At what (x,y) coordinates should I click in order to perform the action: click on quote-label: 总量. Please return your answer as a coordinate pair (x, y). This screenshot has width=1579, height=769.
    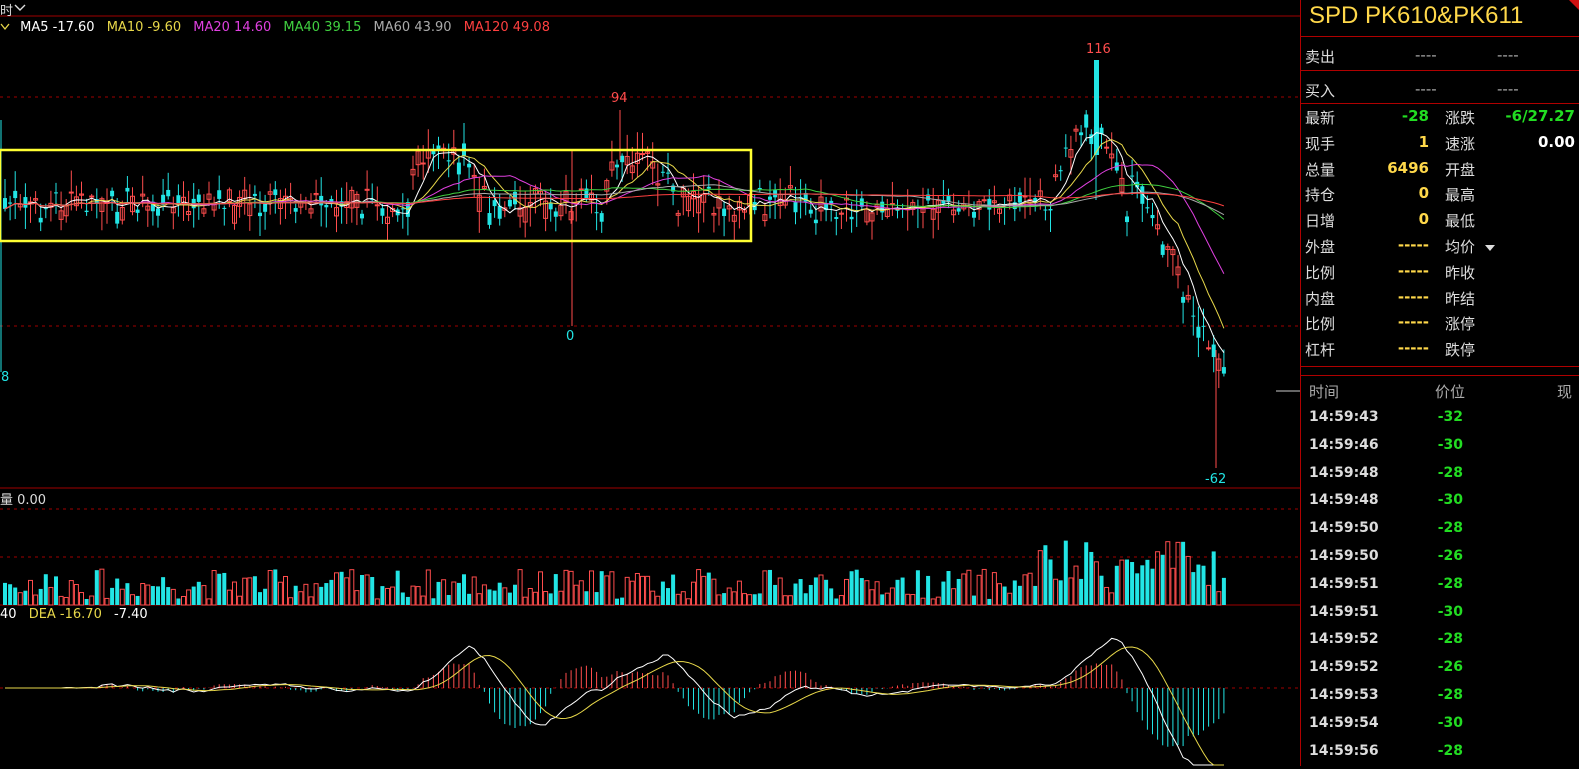
    Looking at the image, I should click on (1320, 169).